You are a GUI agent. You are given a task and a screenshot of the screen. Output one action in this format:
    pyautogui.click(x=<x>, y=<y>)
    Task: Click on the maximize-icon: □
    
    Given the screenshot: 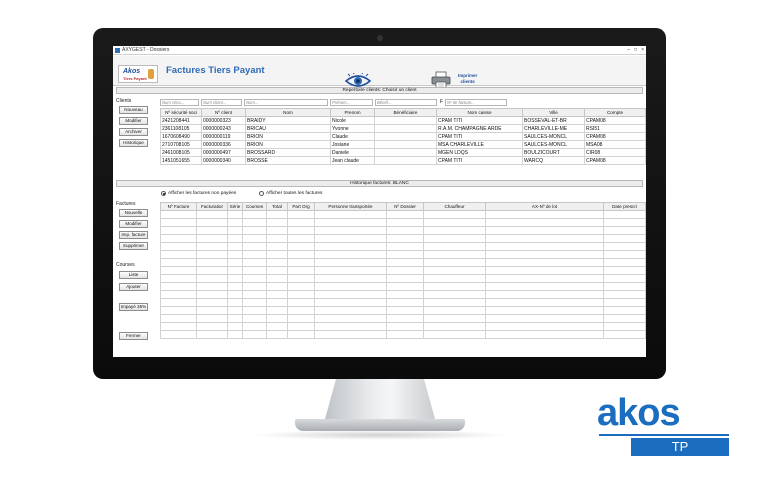 What is the action you would take?
    pyautogui.click(x=635, y=50)
    